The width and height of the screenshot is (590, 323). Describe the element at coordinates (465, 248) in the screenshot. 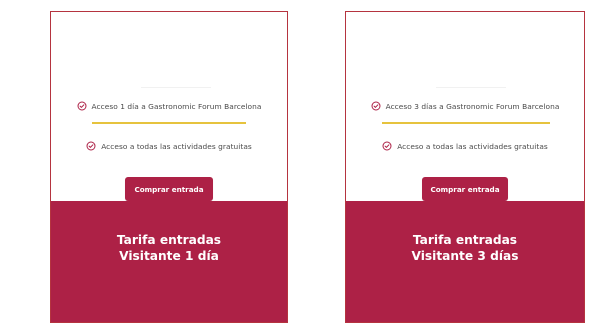

I see `card-title: Tarifa entradas Visitante 3 días` at that location.